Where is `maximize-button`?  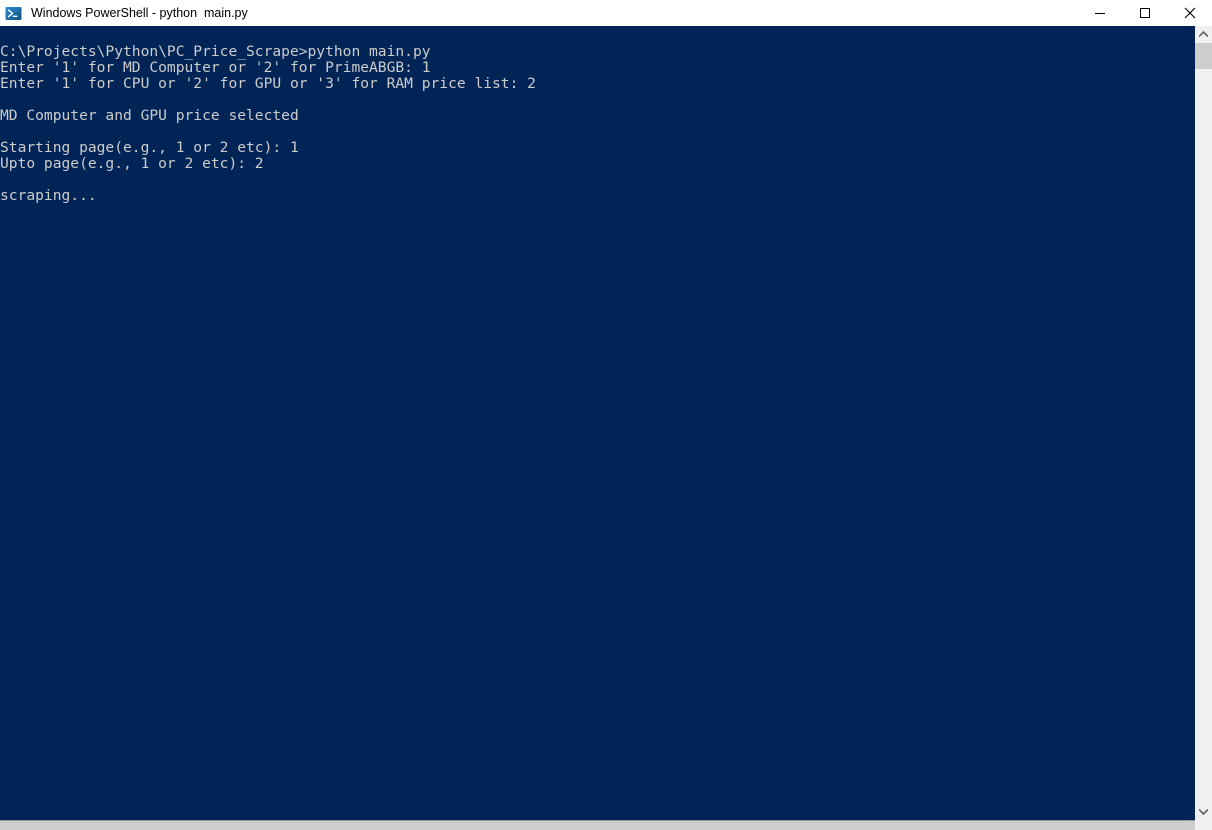 maximize-button is located at coordinates (1144, 13).